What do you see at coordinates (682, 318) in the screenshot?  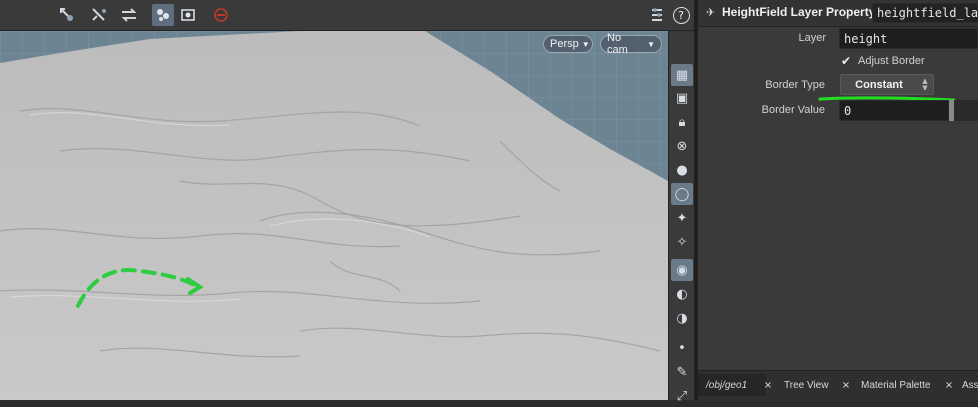 I see `render-icon: ◑` at bounding box center [682, 318].